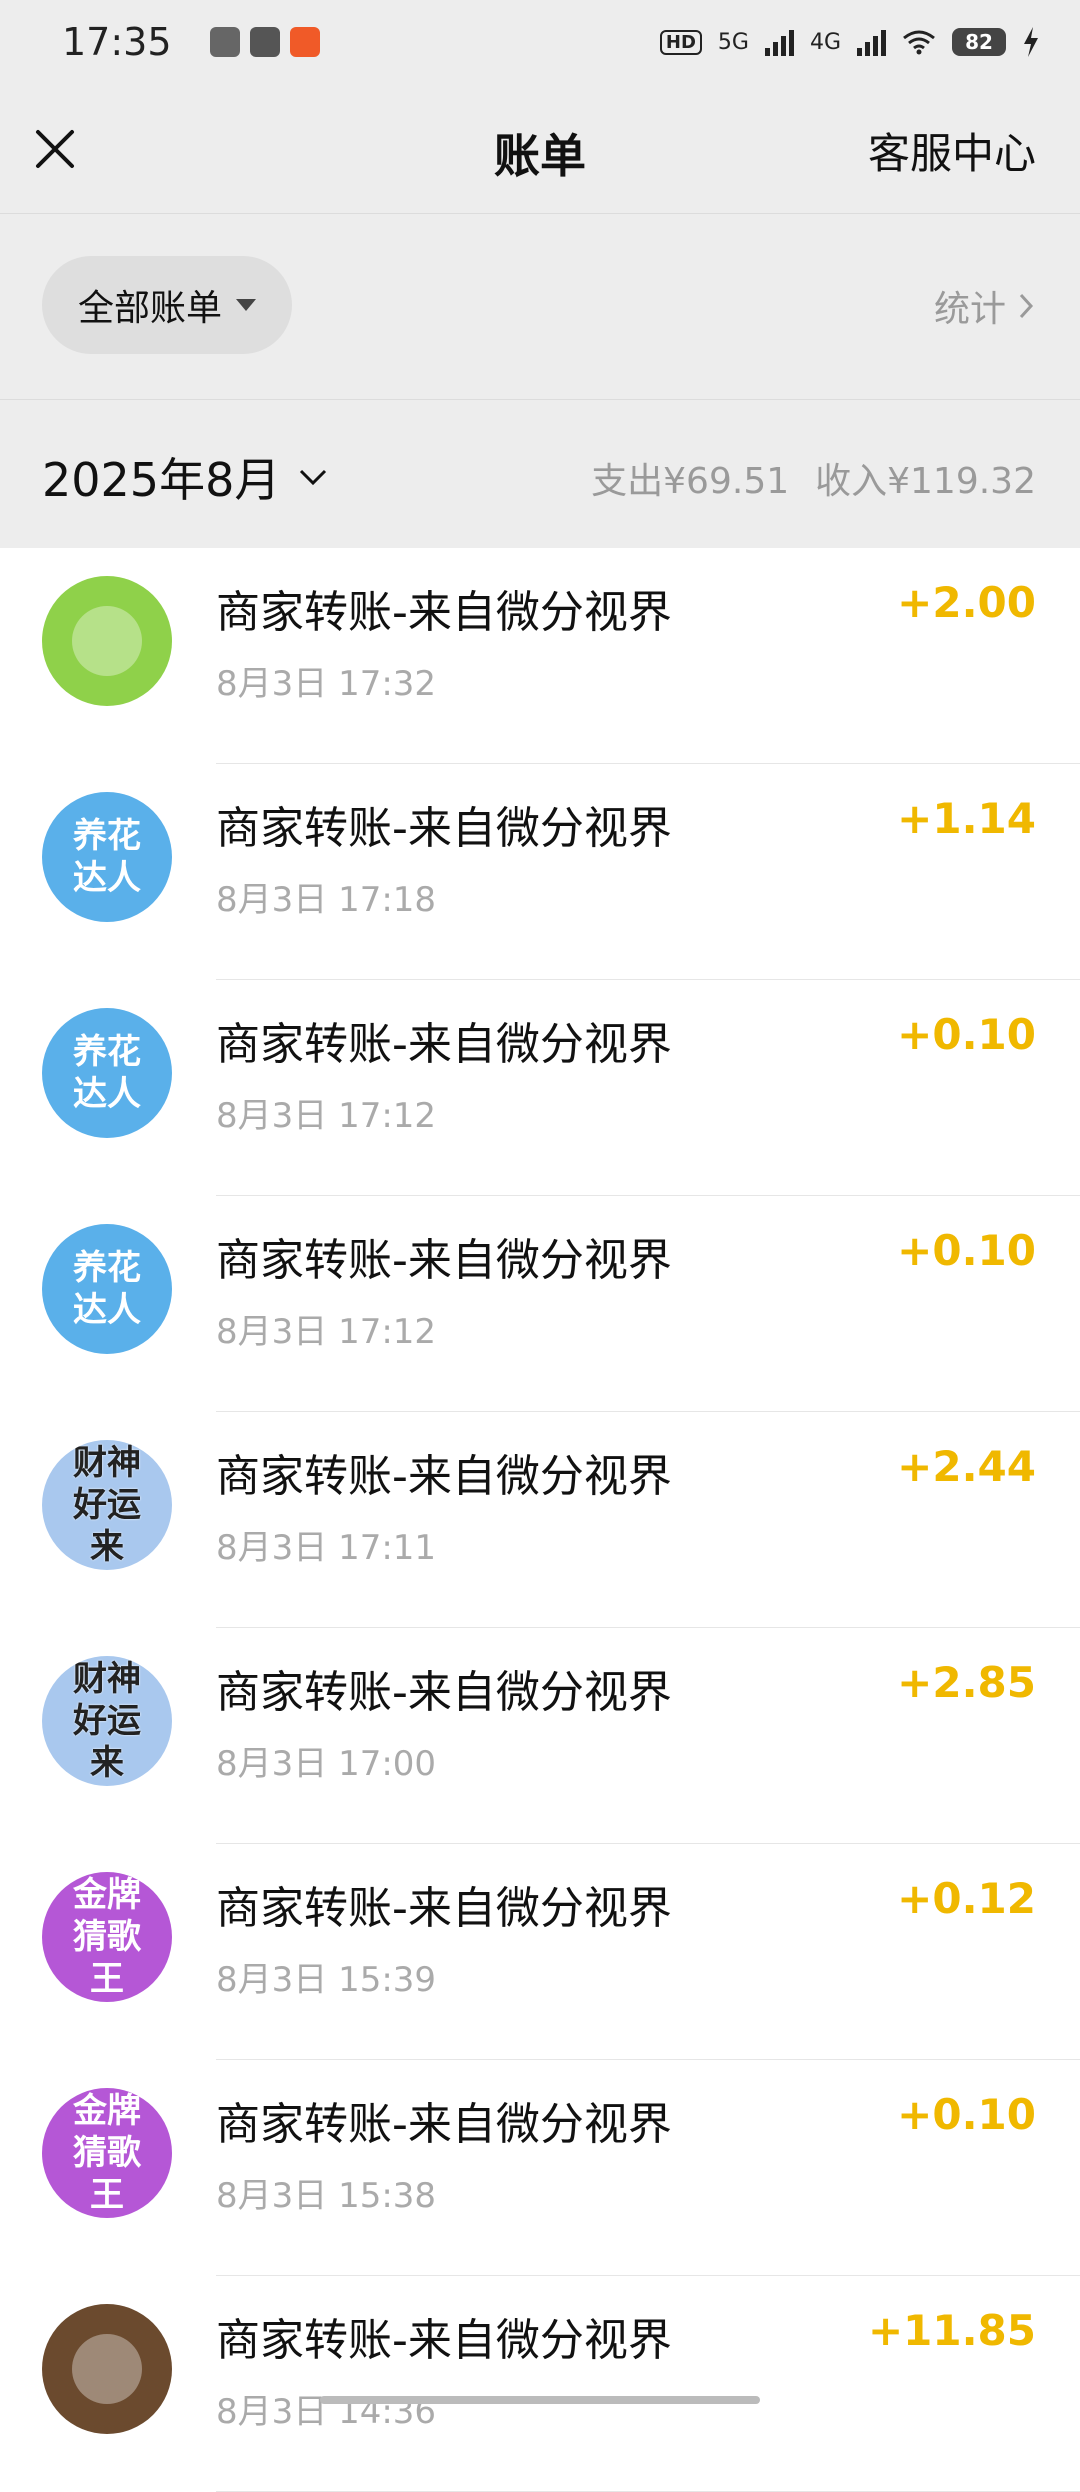 This screenshot has width=1080, height=2492. Describe the element at coordinates (966, 818) in the screenshot. I see `transaction-amount: +1.14` at that location.